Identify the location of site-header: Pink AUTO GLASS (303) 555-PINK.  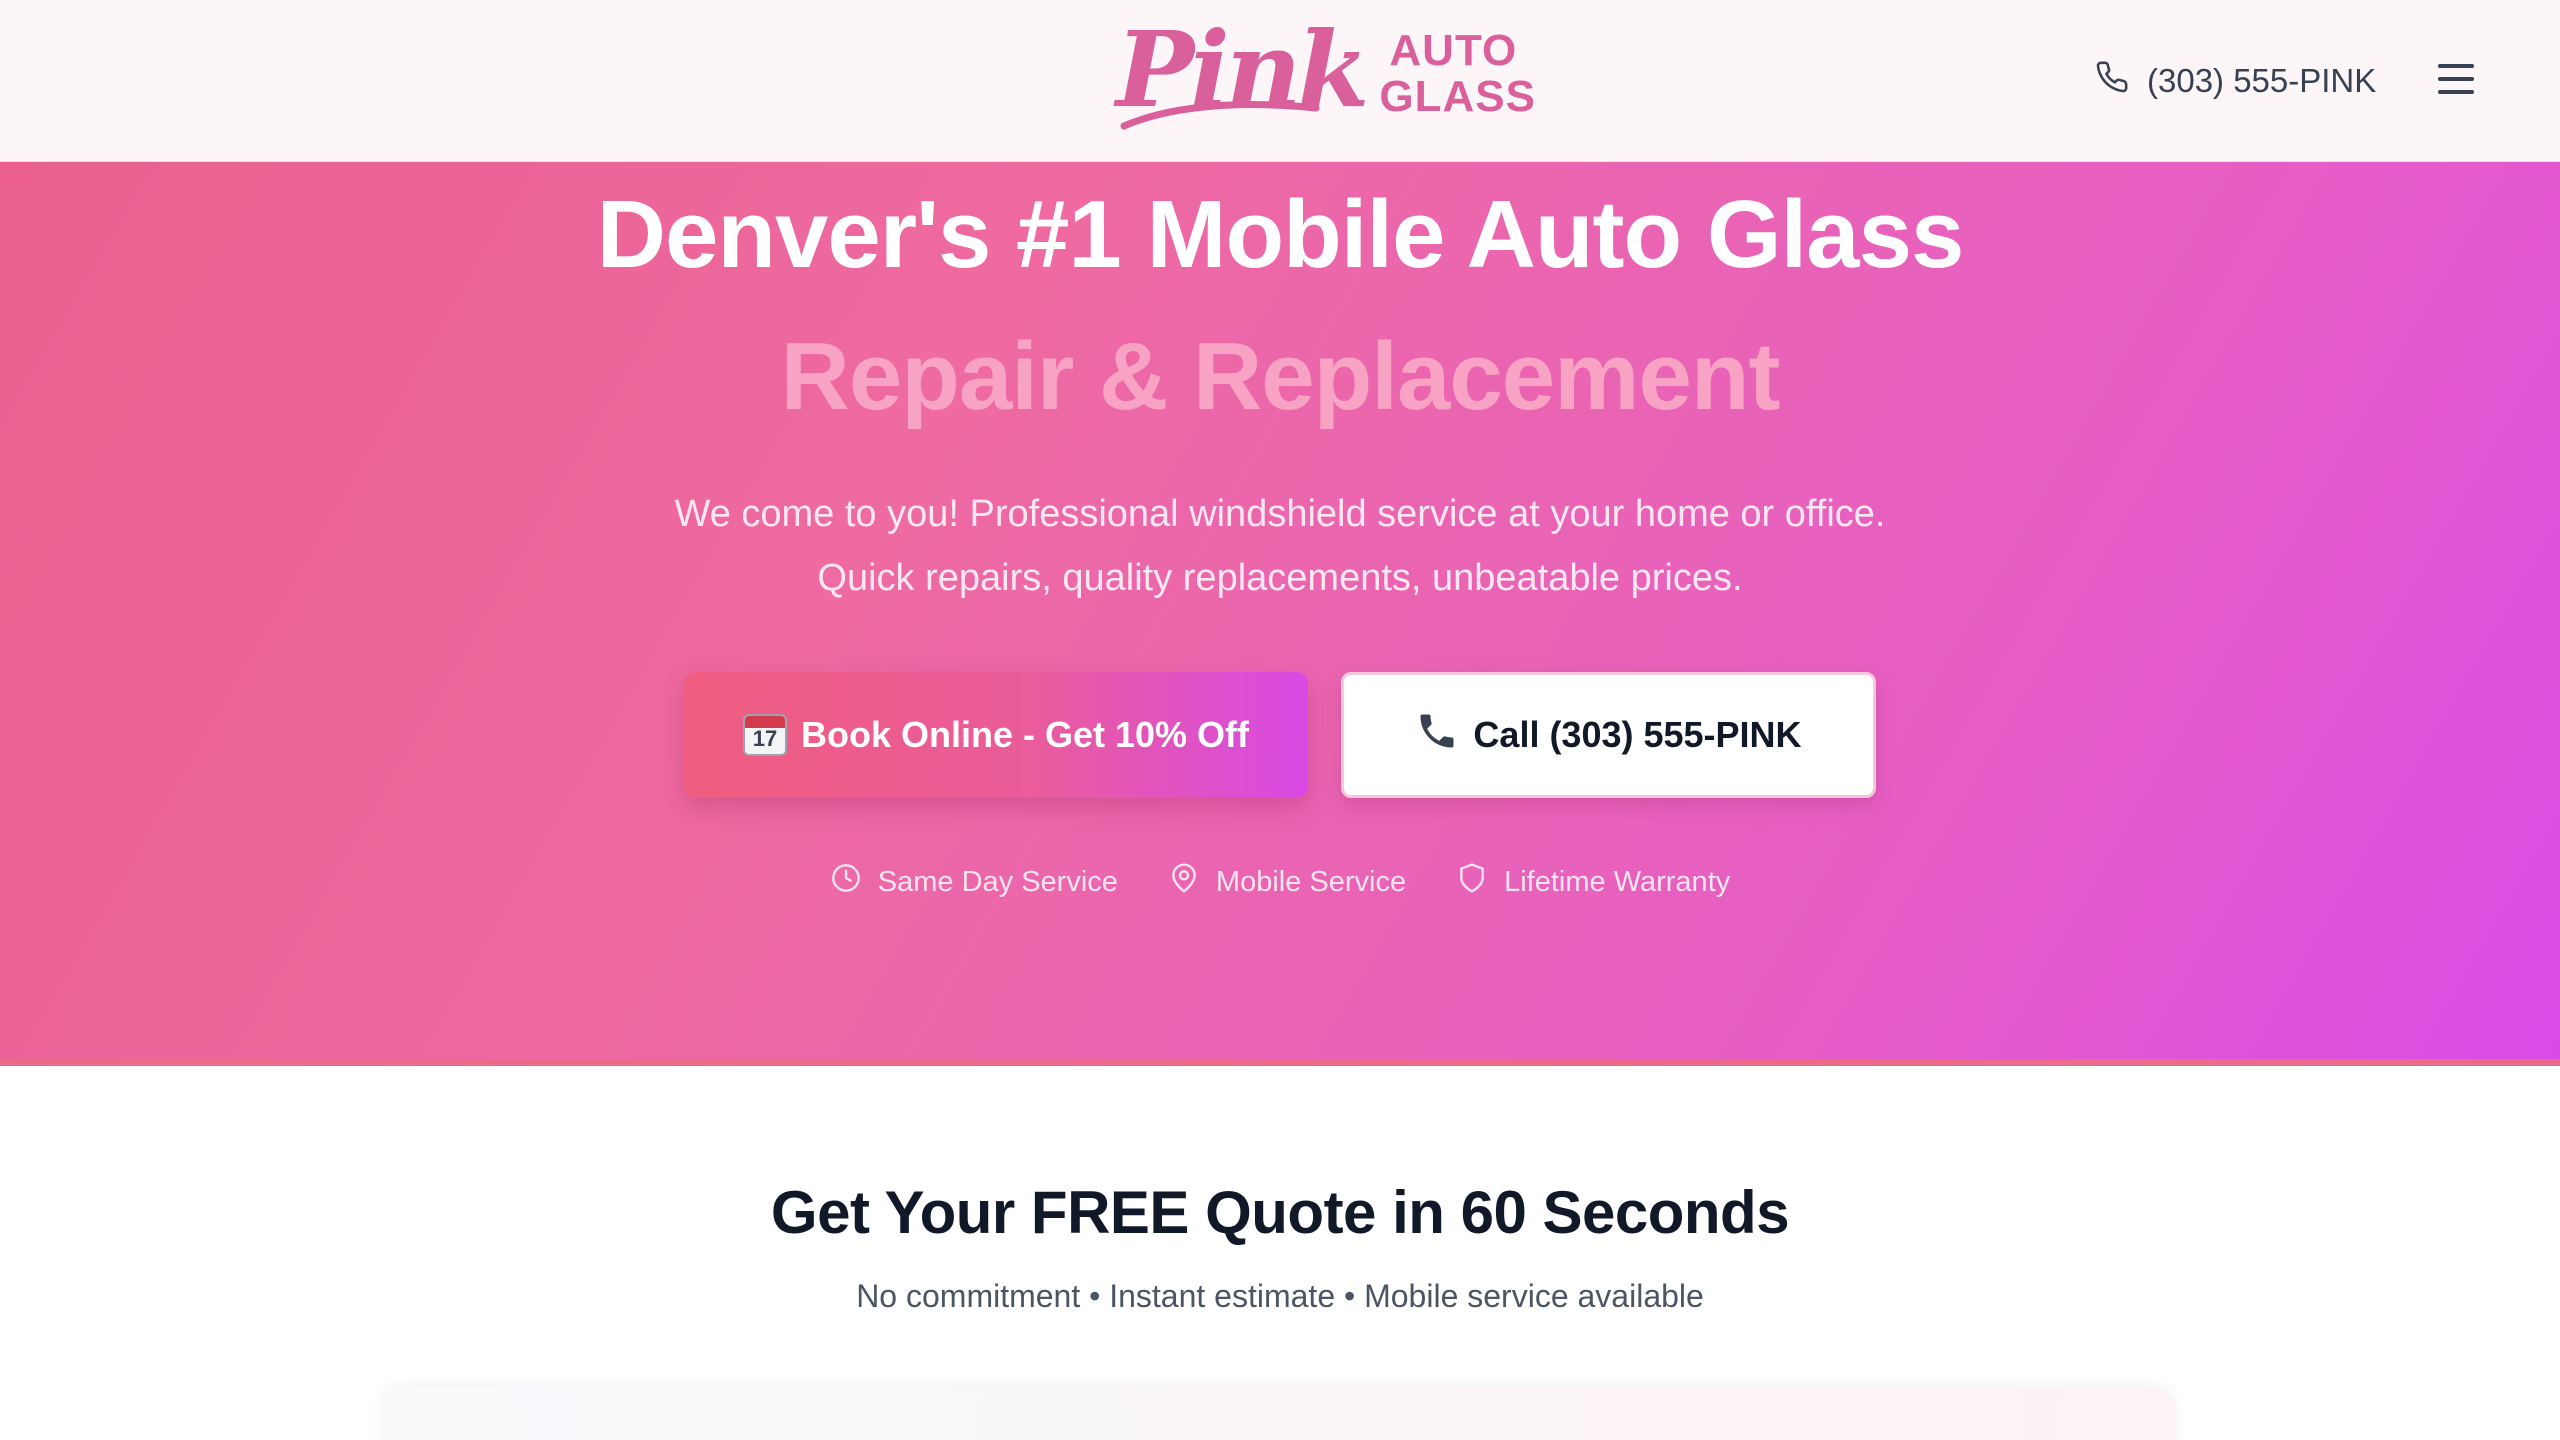
(1280, 81).